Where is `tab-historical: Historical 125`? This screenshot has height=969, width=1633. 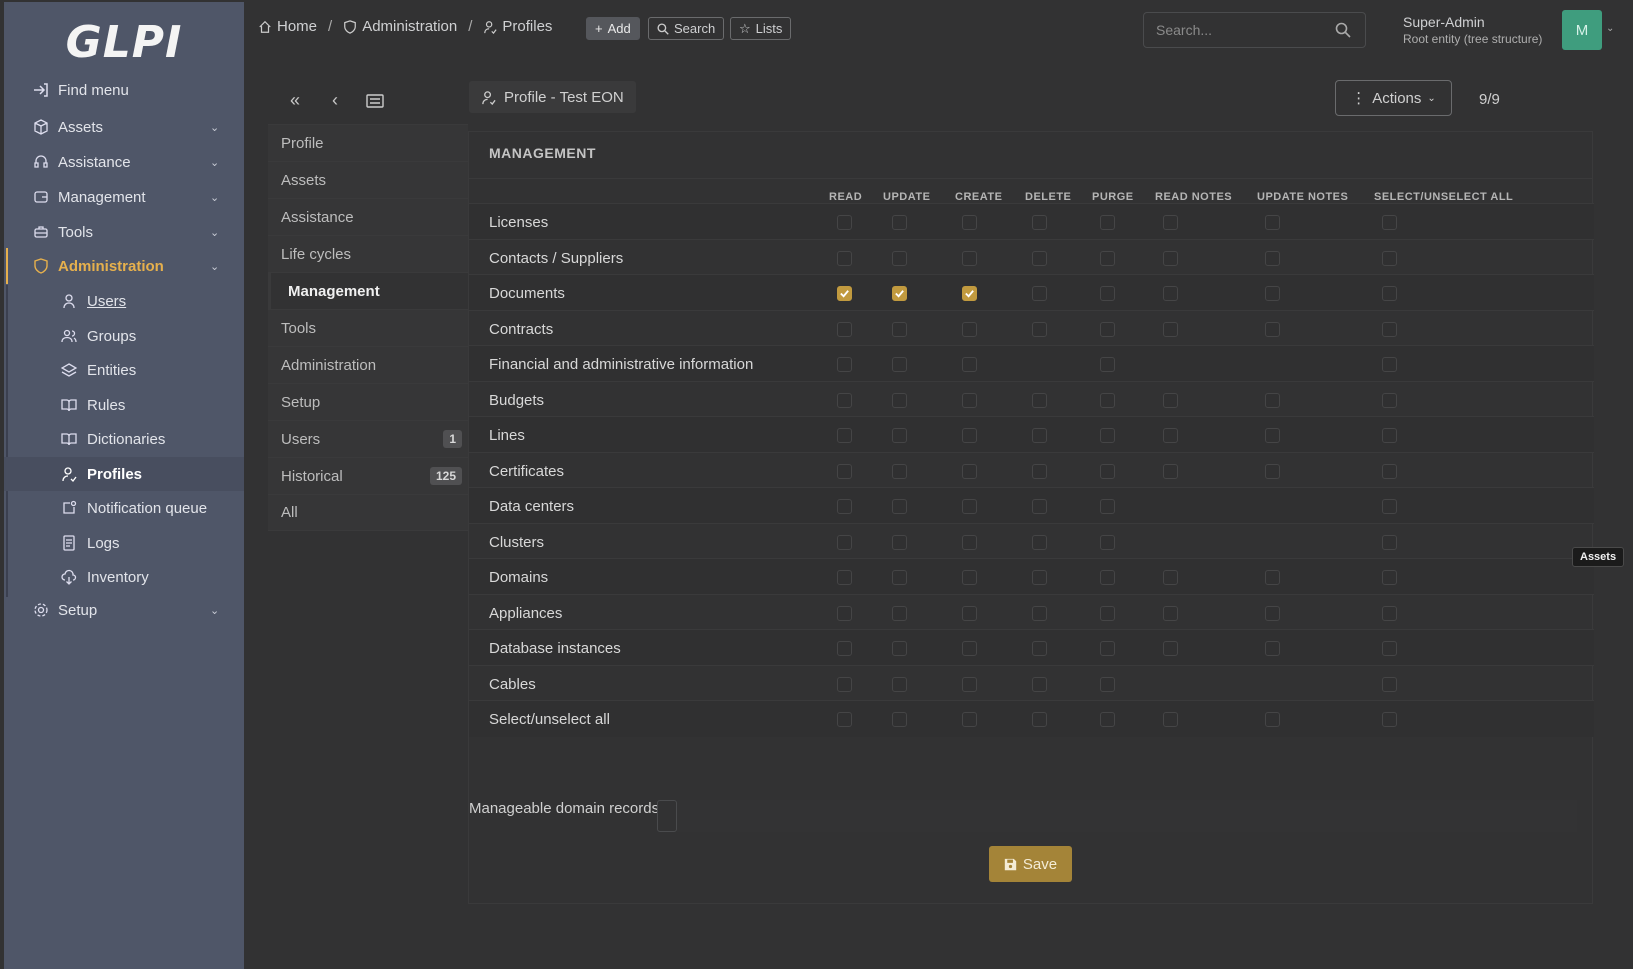 tab-historical: Historical 125 is located at coordinates (368, 475).